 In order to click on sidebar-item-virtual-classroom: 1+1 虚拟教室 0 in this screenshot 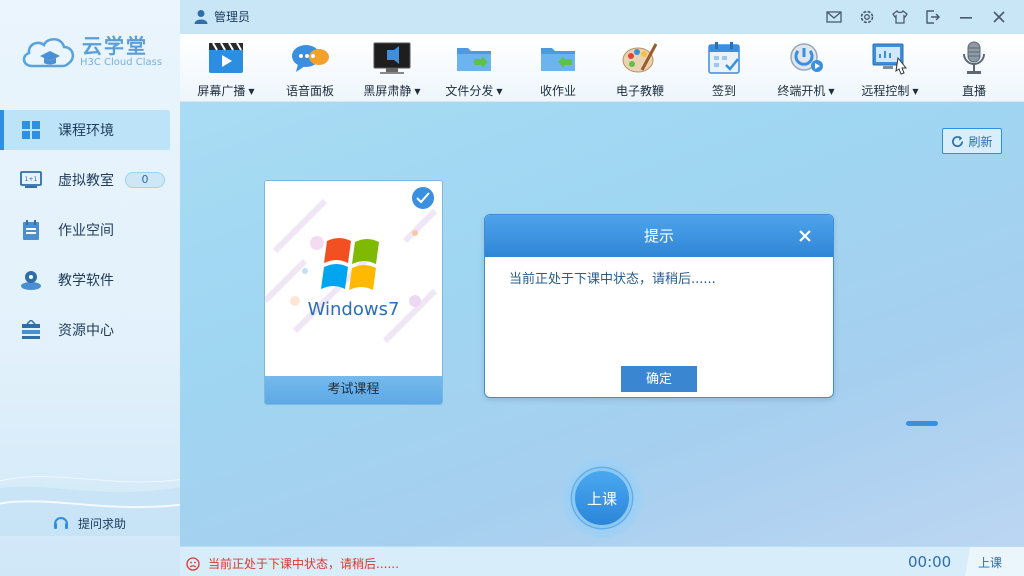, I will do `click(90, 180)`.